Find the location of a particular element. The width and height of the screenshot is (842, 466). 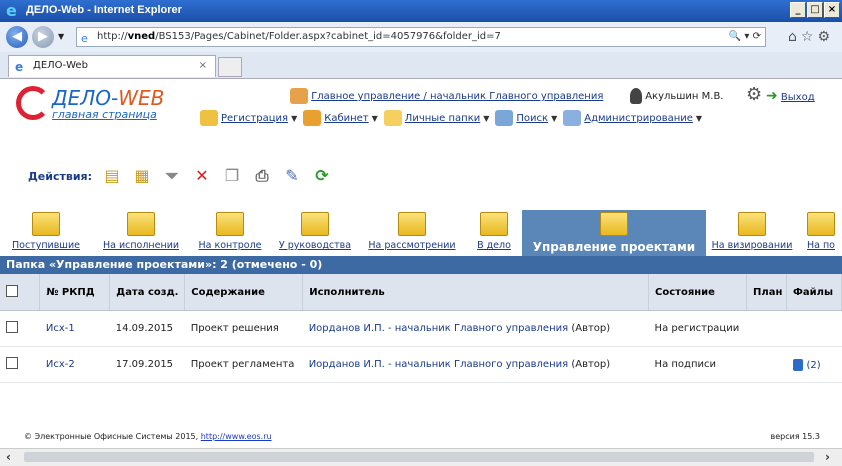

home-link: главная страница is located at coordinates (104, 114).